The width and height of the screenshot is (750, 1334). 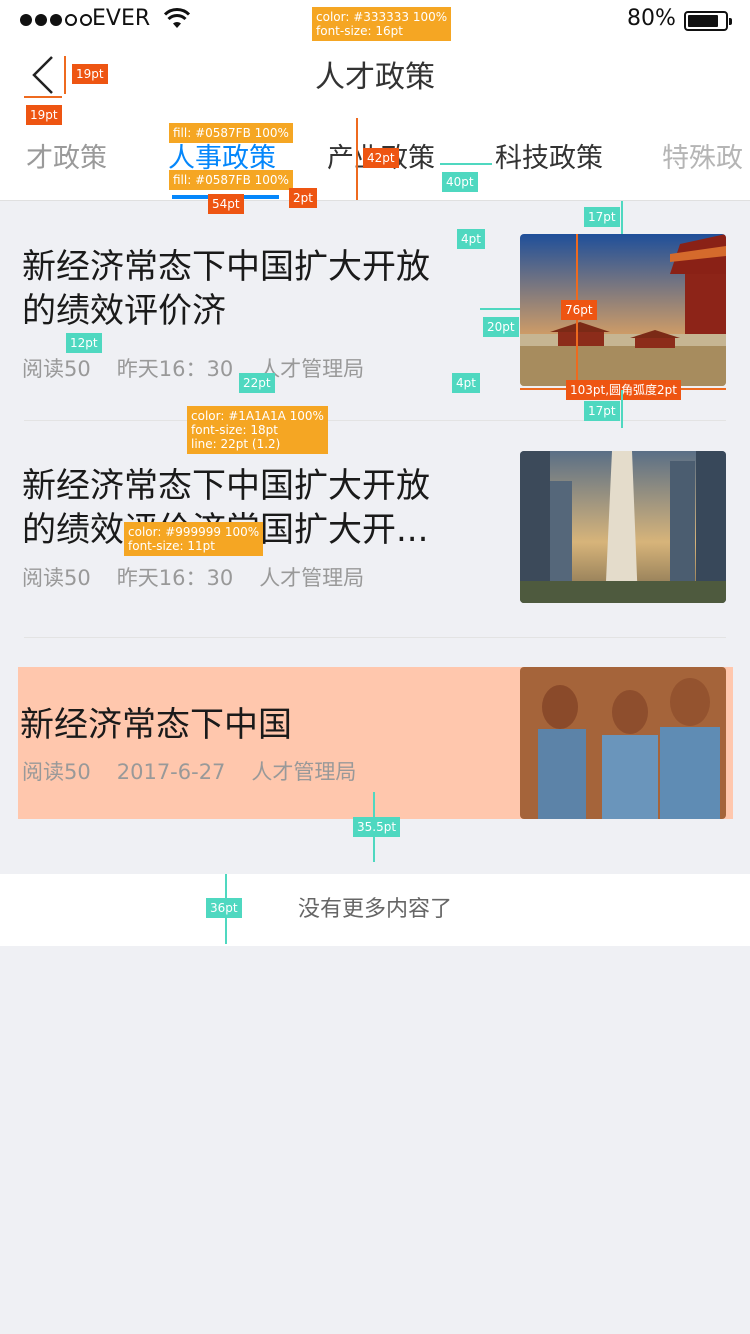 What do you see at coordinates (257, 416) in the screenshot?
I see `annotation-line: color: #1A1A1A 100%` at bounding box center [257, 416].